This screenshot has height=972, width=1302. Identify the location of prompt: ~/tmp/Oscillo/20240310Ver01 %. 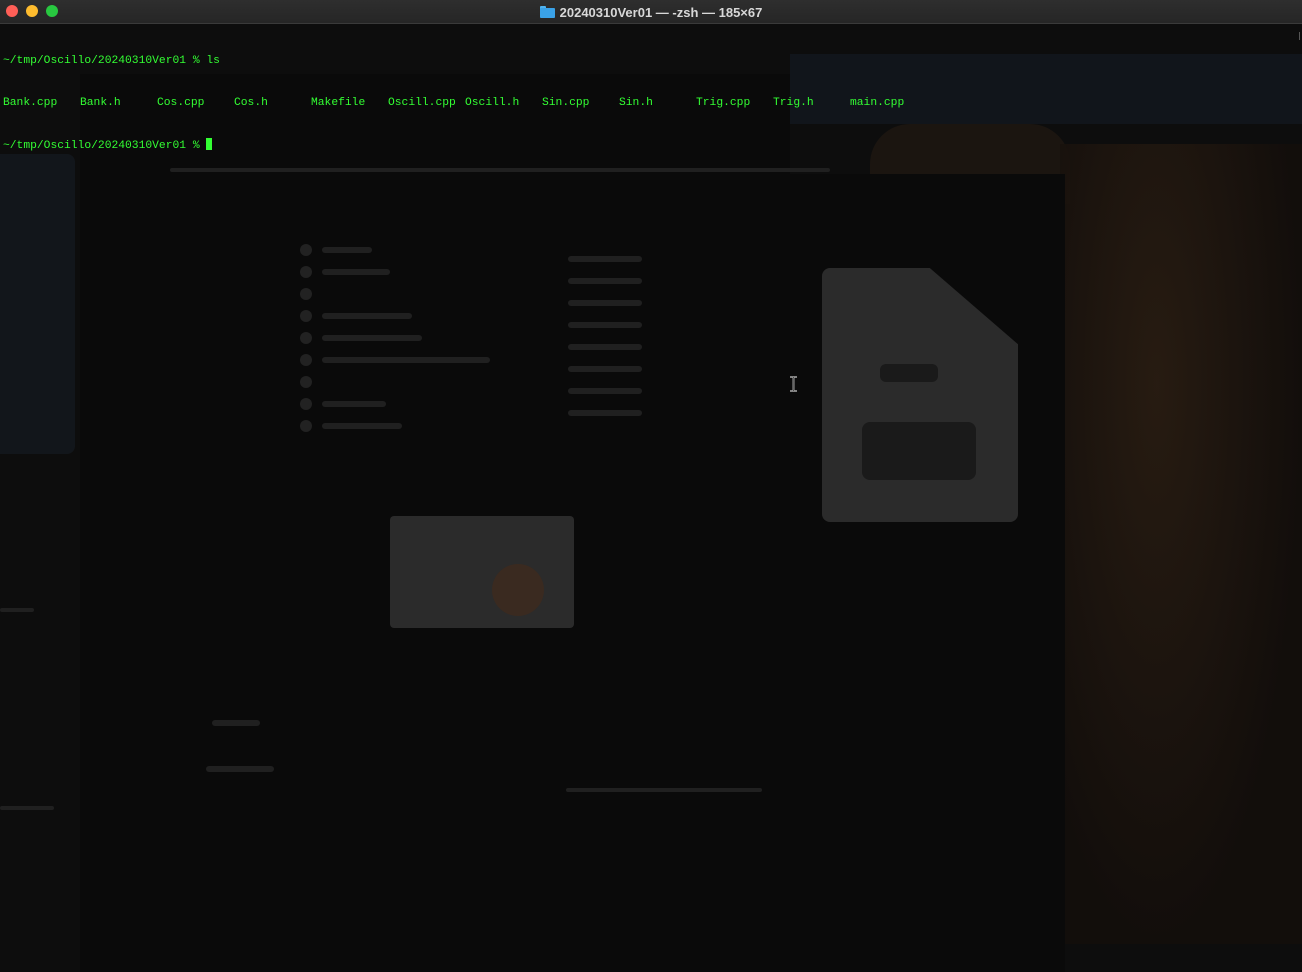
(101, 61).